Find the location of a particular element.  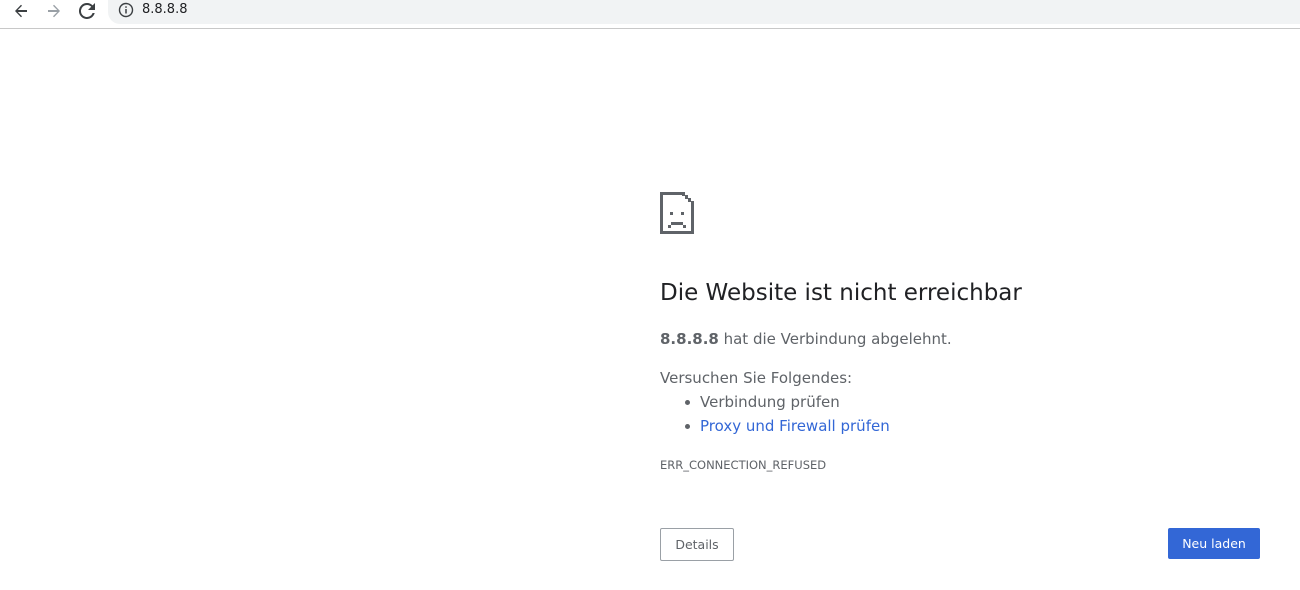

suggestion-check-connection: Verbindung prüfen is located at coordinates (770, 402).